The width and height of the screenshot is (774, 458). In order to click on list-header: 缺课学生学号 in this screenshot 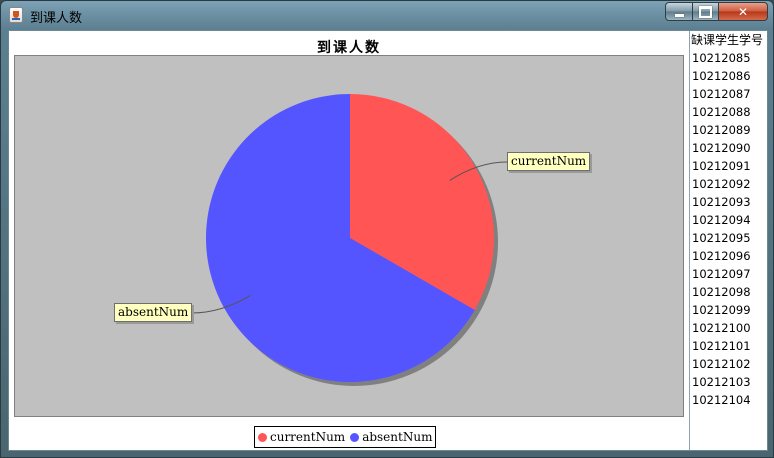, I will do `click(727, 40)`.